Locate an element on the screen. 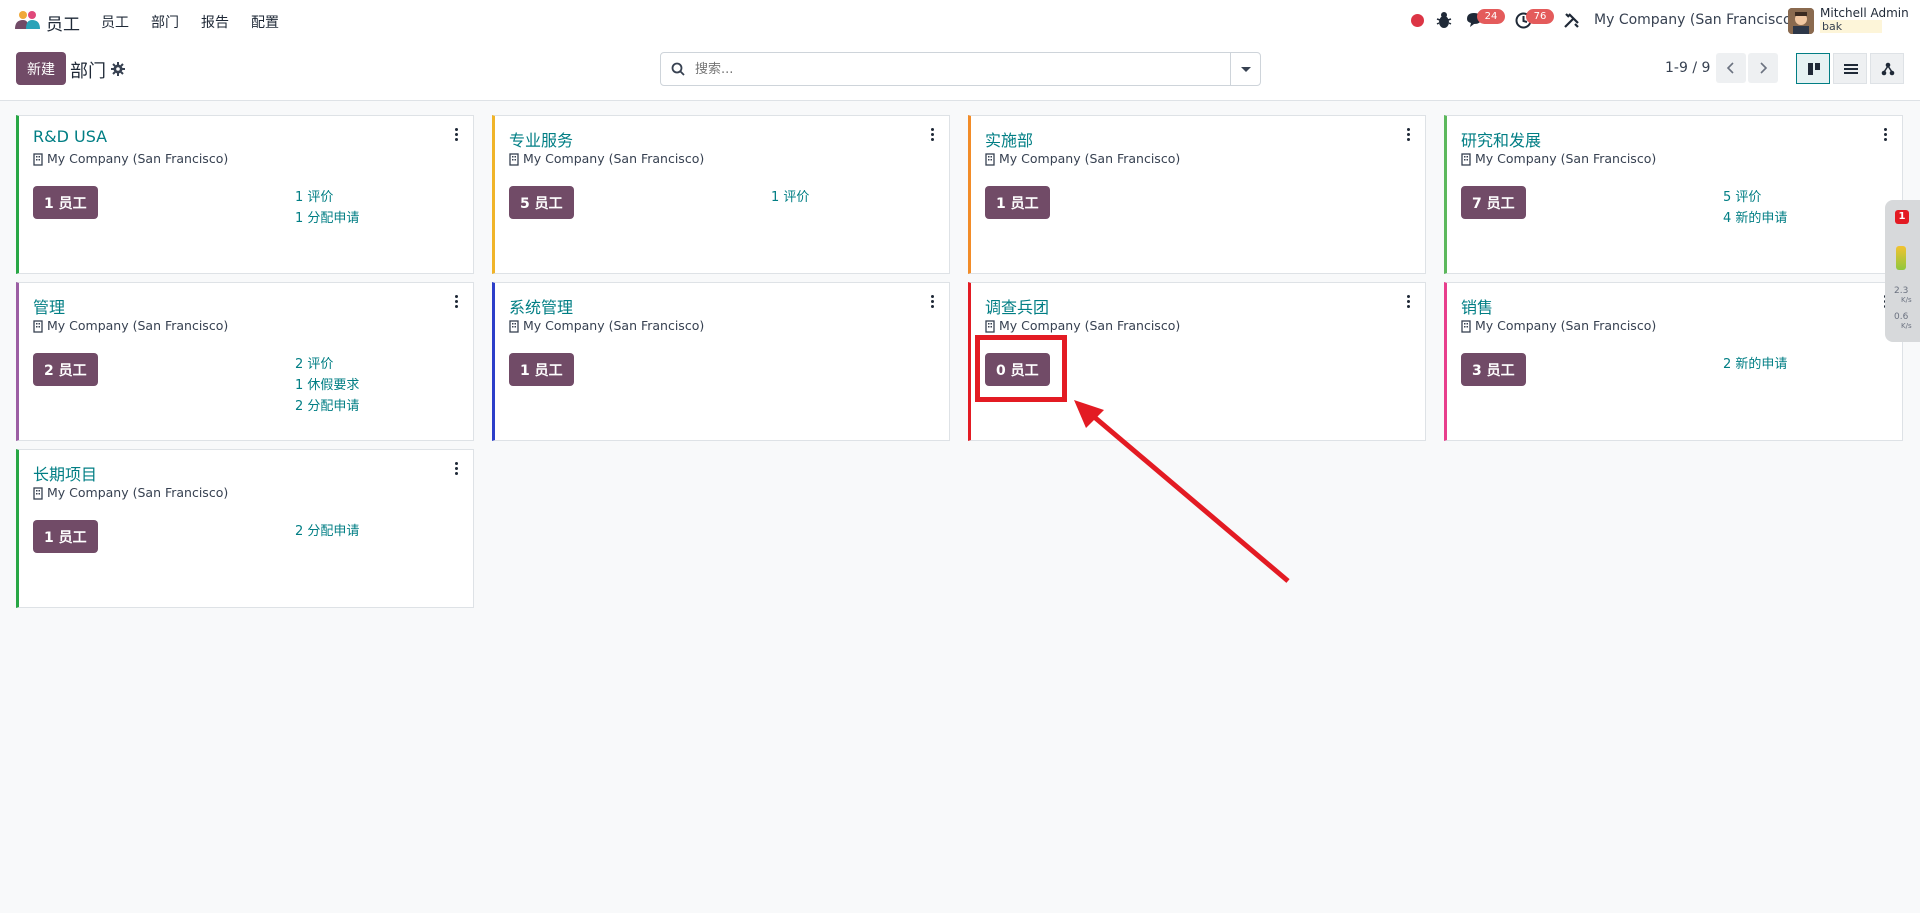 The width and height of the screenshot is (1920, 913). tools-icon is located at coordinates (1571, 20).